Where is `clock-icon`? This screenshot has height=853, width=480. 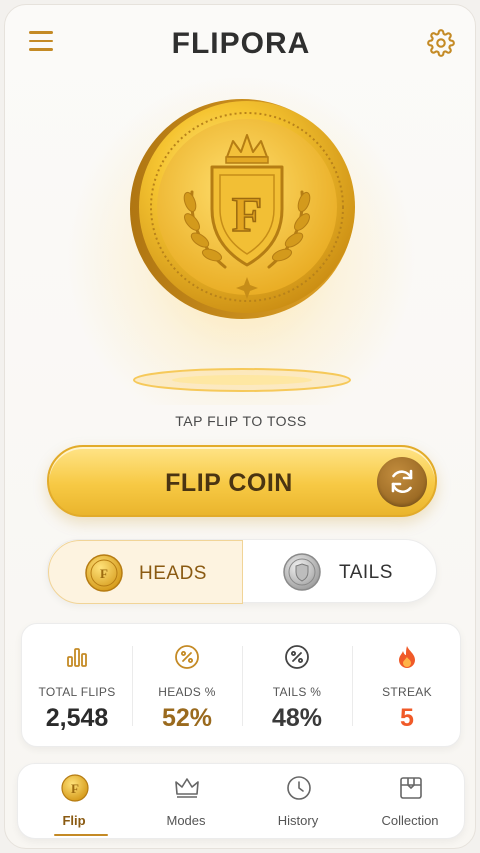
clock-icon is located at coordinates (299, 788).